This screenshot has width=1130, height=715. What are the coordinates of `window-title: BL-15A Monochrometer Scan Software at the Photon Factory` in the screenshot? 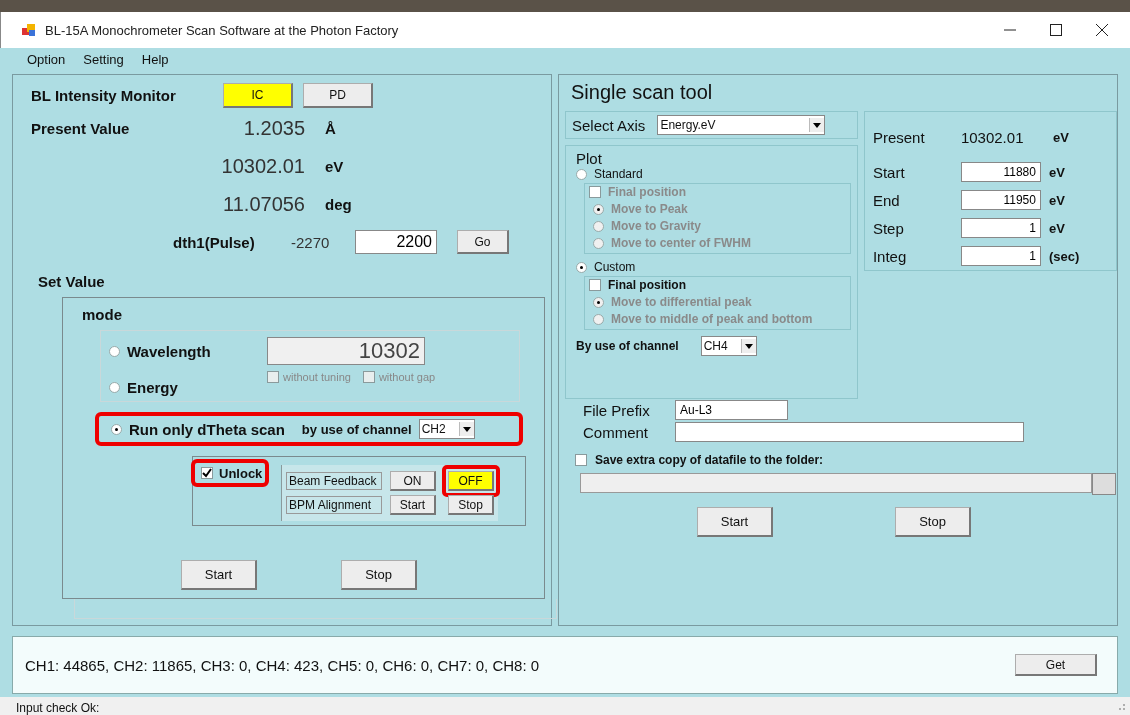 It's located at (222, 30).